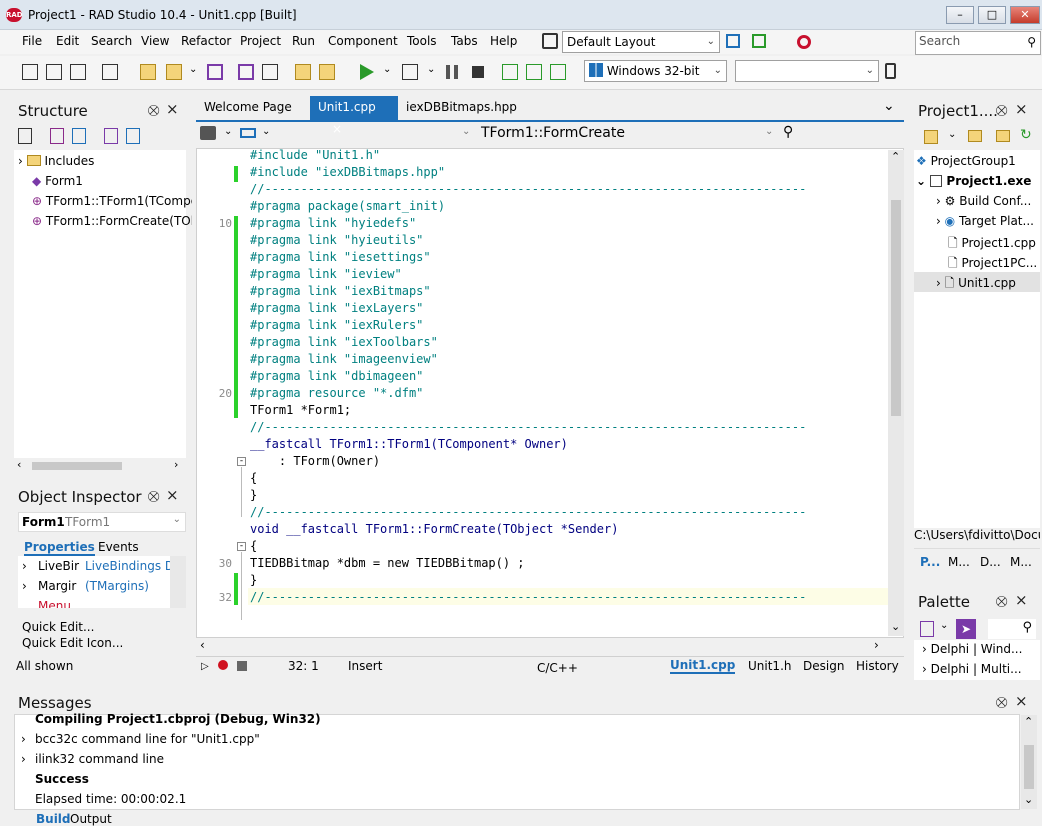 The width and height of the screenshot is (1042, 826). I want to click on property-value: (TMargins), so click(117, 586).